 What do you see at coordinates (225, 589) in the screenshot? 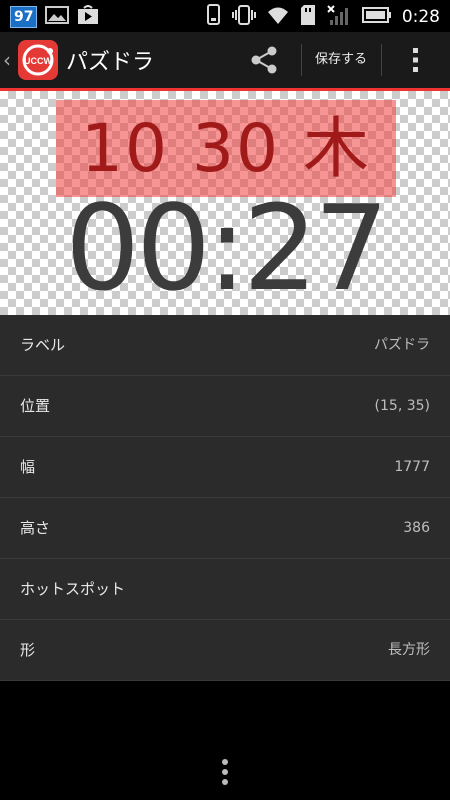
I see `property-row-hotspot: ホットスポット` at bounding box center [225, 589].